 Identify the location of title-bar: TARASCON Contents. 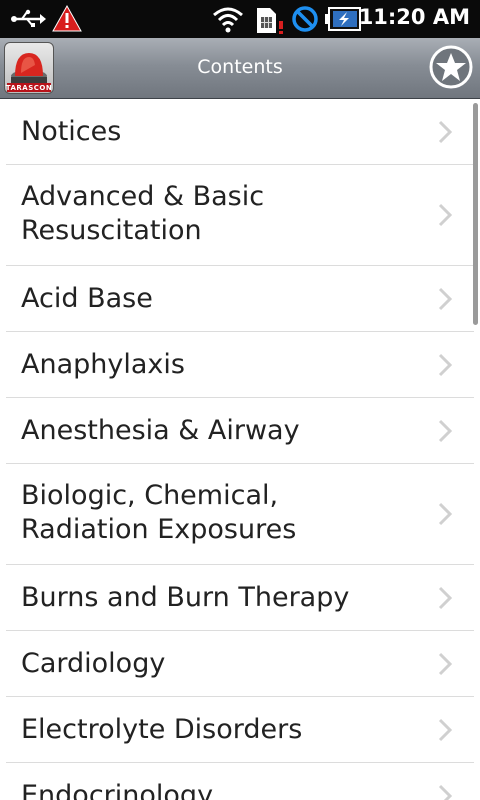
(240, 68).